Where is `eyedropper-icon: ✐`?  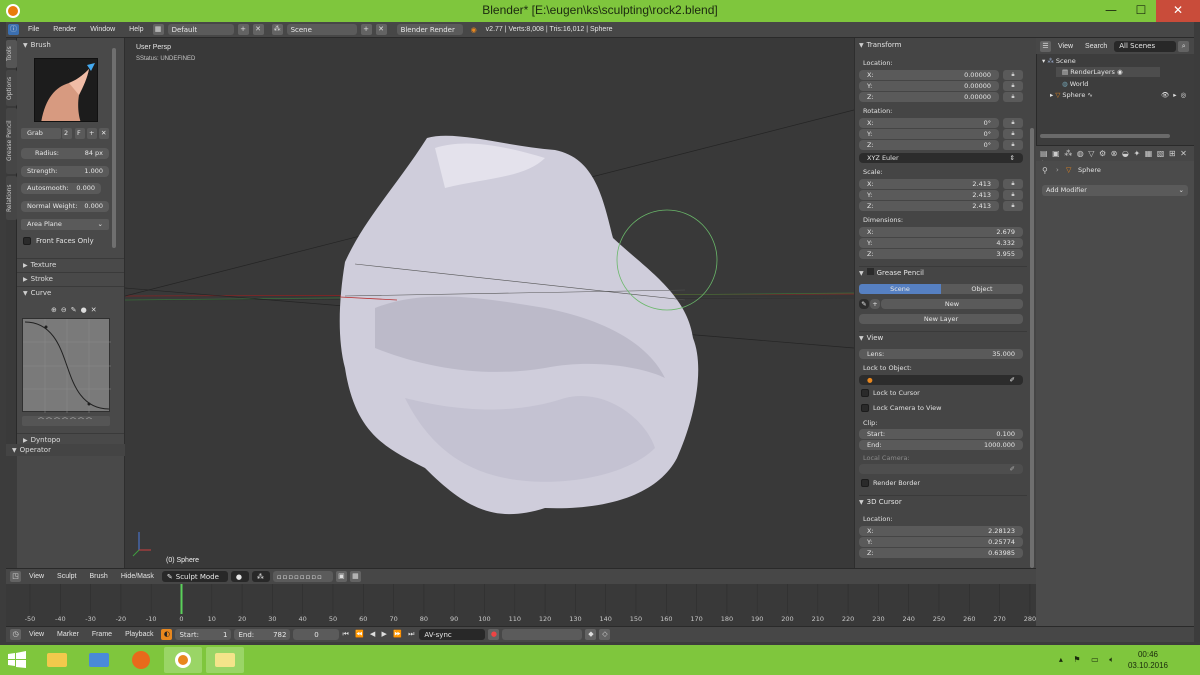 eyedropper-icon: ✐ is located at coordinates (1012, 380).